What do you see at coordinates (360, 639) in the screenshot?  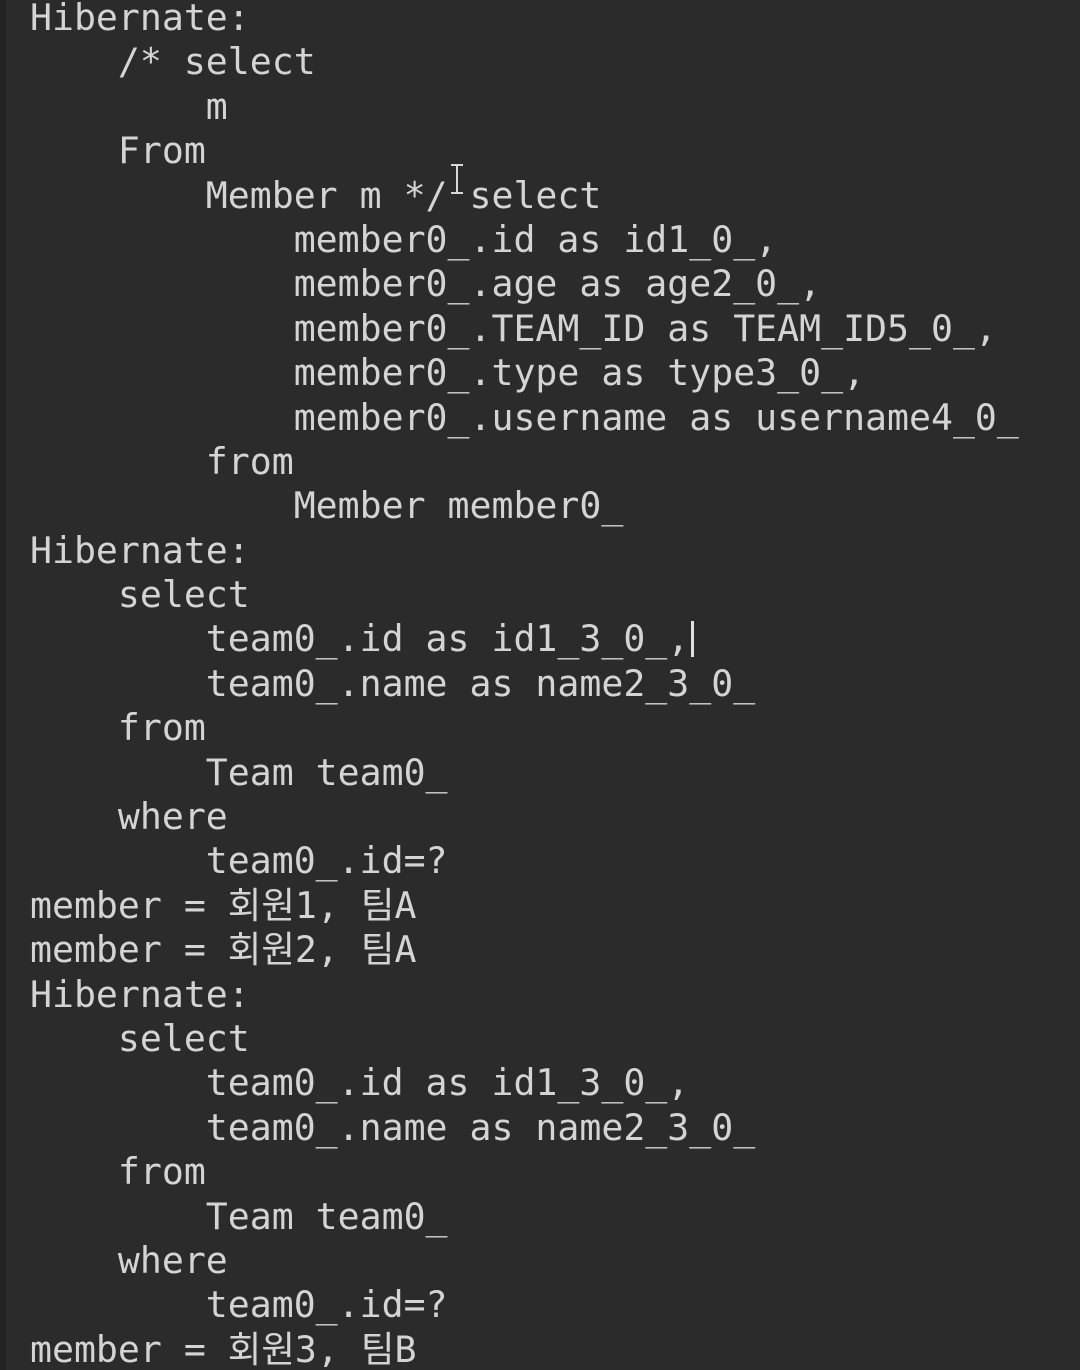 I see `console-line-text: team0_.id as id1_3_0_,` at bounding box center [360, 639].